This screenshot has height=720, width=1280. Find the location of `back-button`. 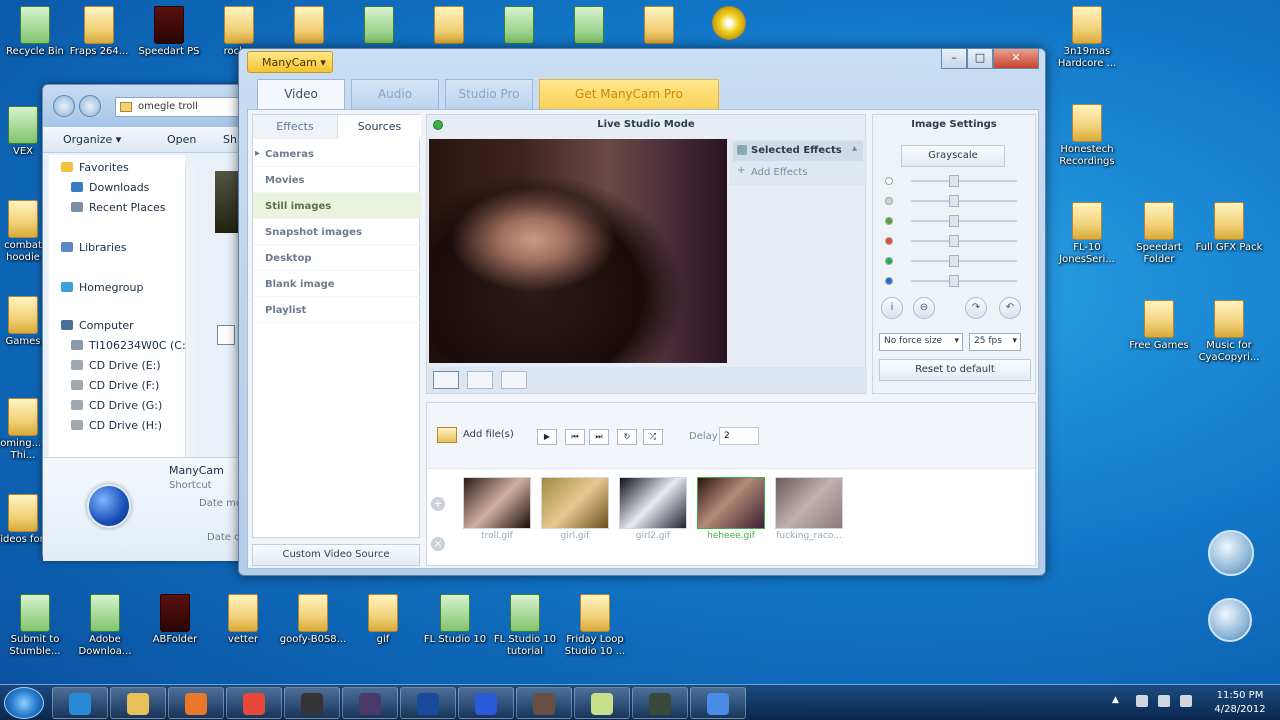

back-button is located at coordinates (64, 106).